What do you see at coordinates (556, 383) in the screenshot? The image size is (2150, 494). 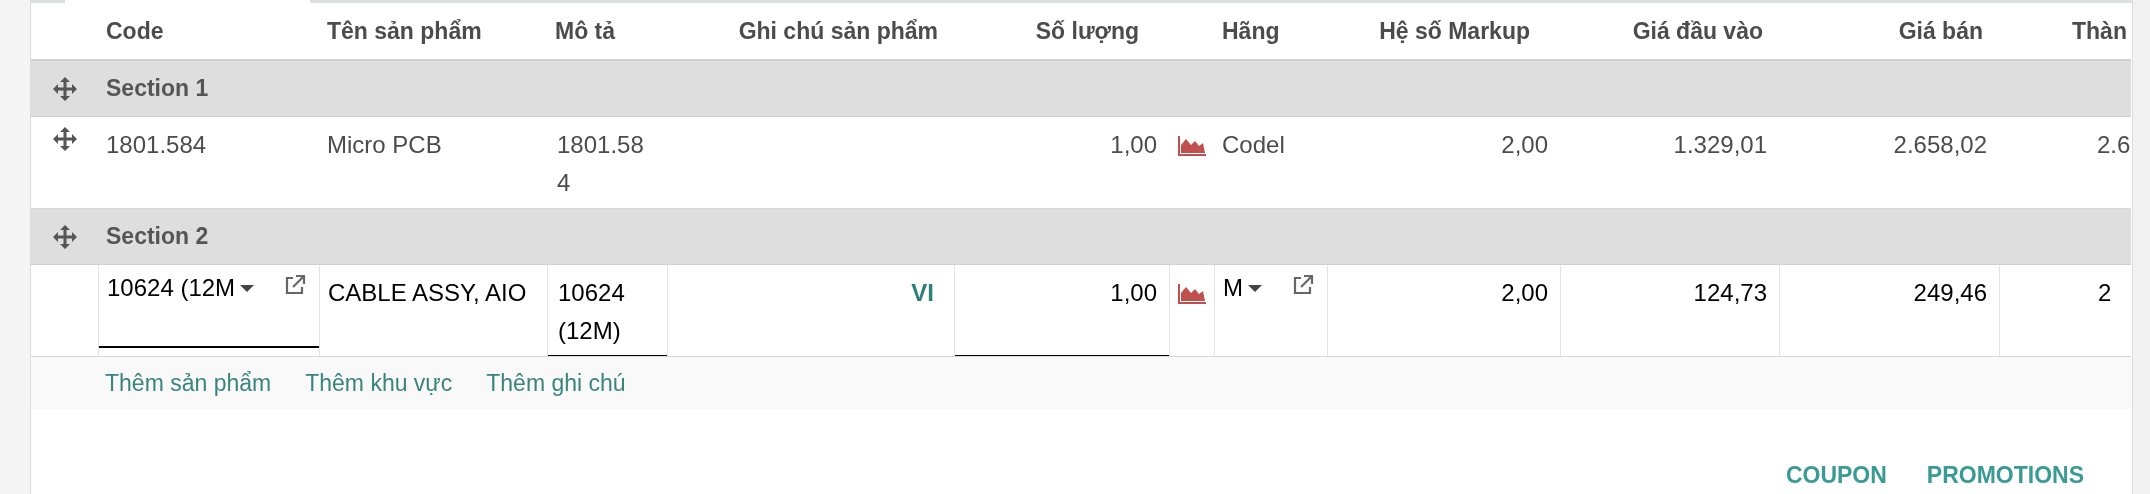 I see `add-line-link: Thêm ghi chú` at bounding box center [556, 383].